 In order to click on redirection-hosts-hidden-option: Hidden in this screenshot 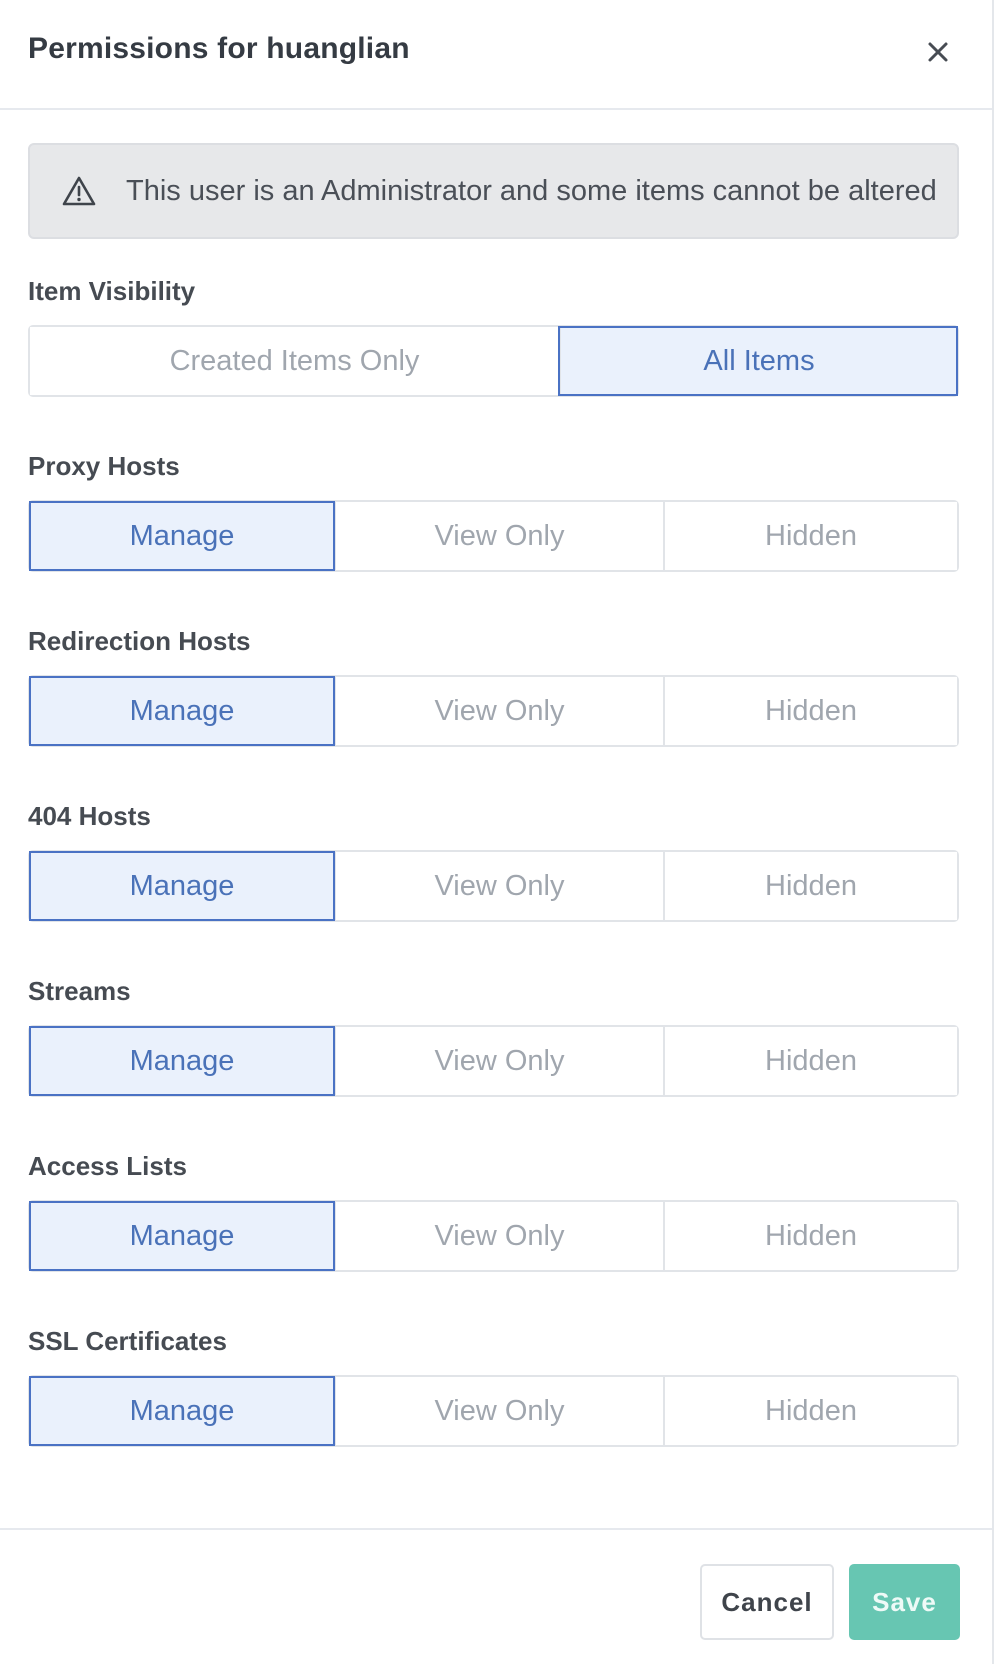, I will do `click(810, 711)`.